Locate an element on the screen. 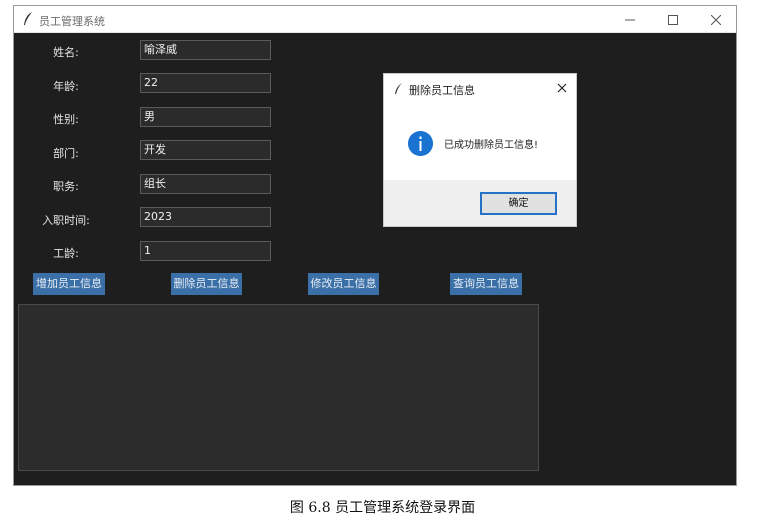 The height and width of the screenshot is (525, 765). age-field: 22 is located at coordinates (205, 83).